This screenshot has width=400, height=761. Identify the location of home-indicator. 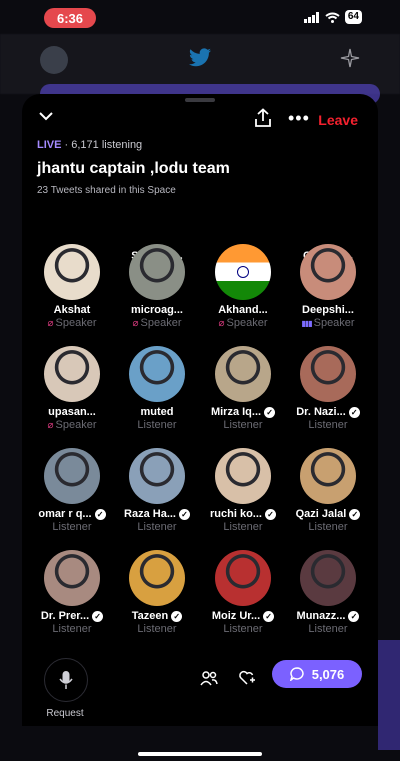
(200, 754).